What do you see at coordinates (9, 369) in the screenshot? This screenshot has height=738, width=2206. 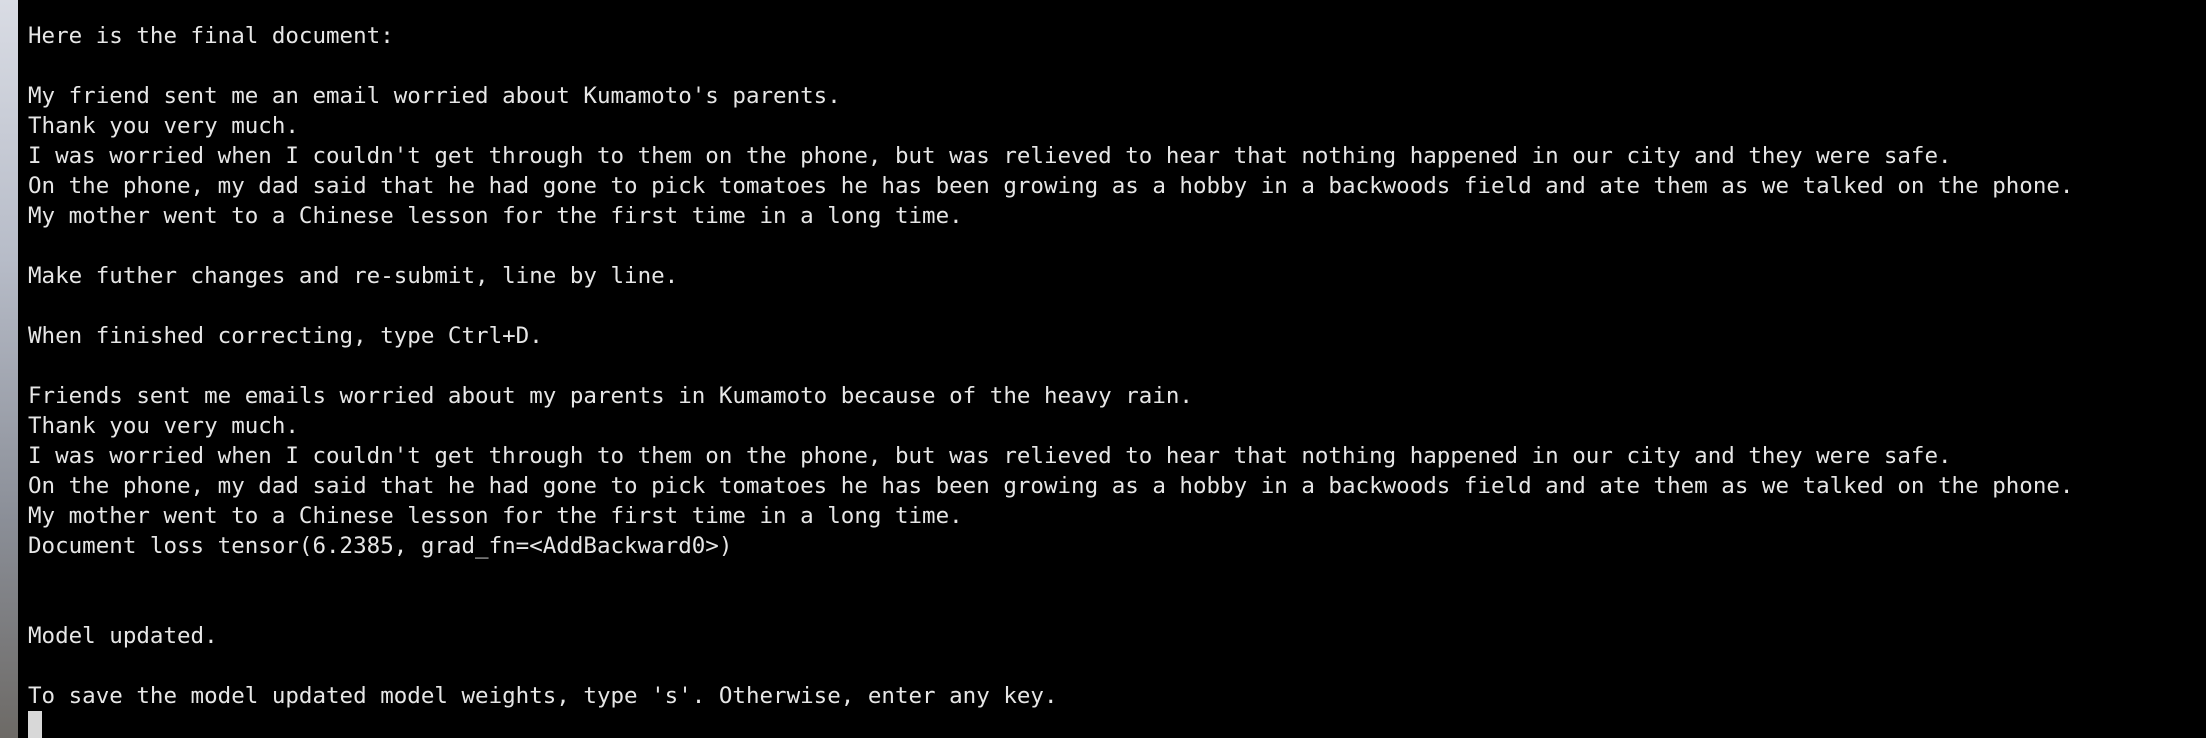 I see `desktop-wallpaper-strip` at bounding box center [9, 369].